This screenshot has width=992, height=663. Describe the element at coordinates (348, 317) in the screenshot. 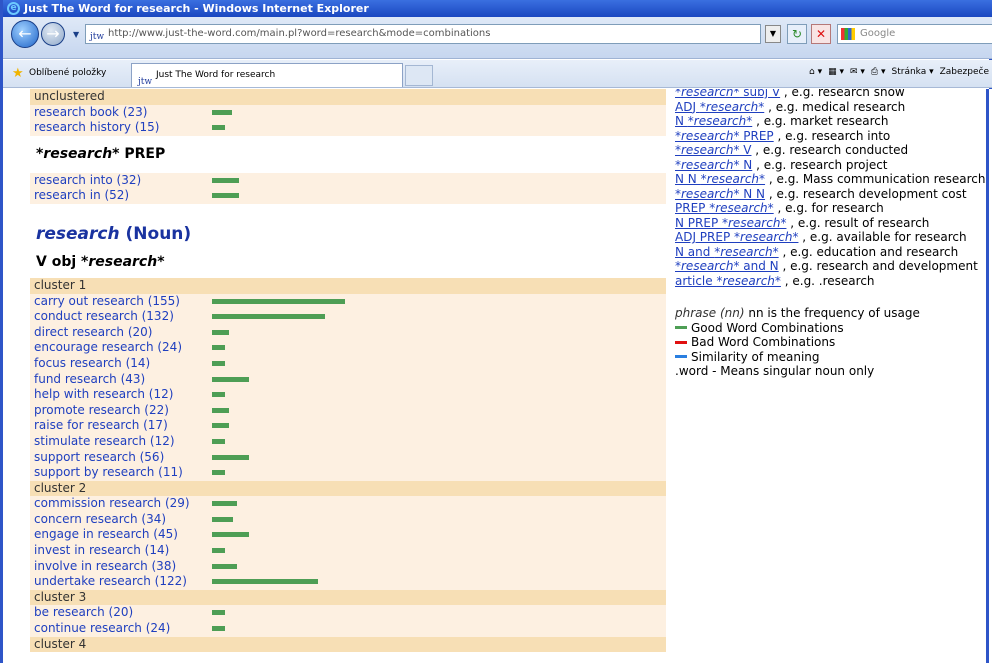

I see `list-item: conduct research (132)` at that location.